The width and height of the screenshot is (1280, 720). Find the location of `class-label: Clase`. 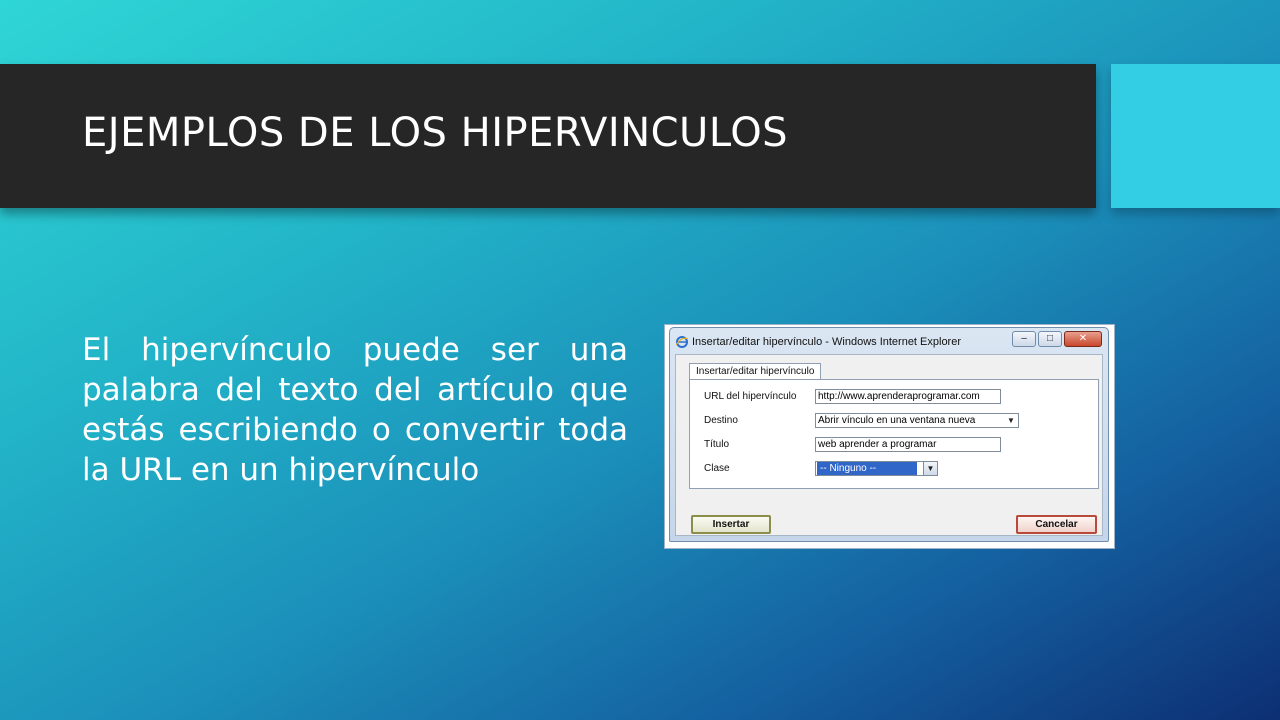

class-label: Clase is located at coordinates (717, 468).